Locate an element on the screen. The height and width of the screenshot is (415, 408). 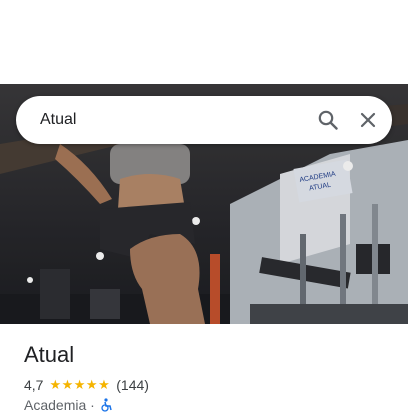
place-title: Atual is located at coordinates (49, 354).